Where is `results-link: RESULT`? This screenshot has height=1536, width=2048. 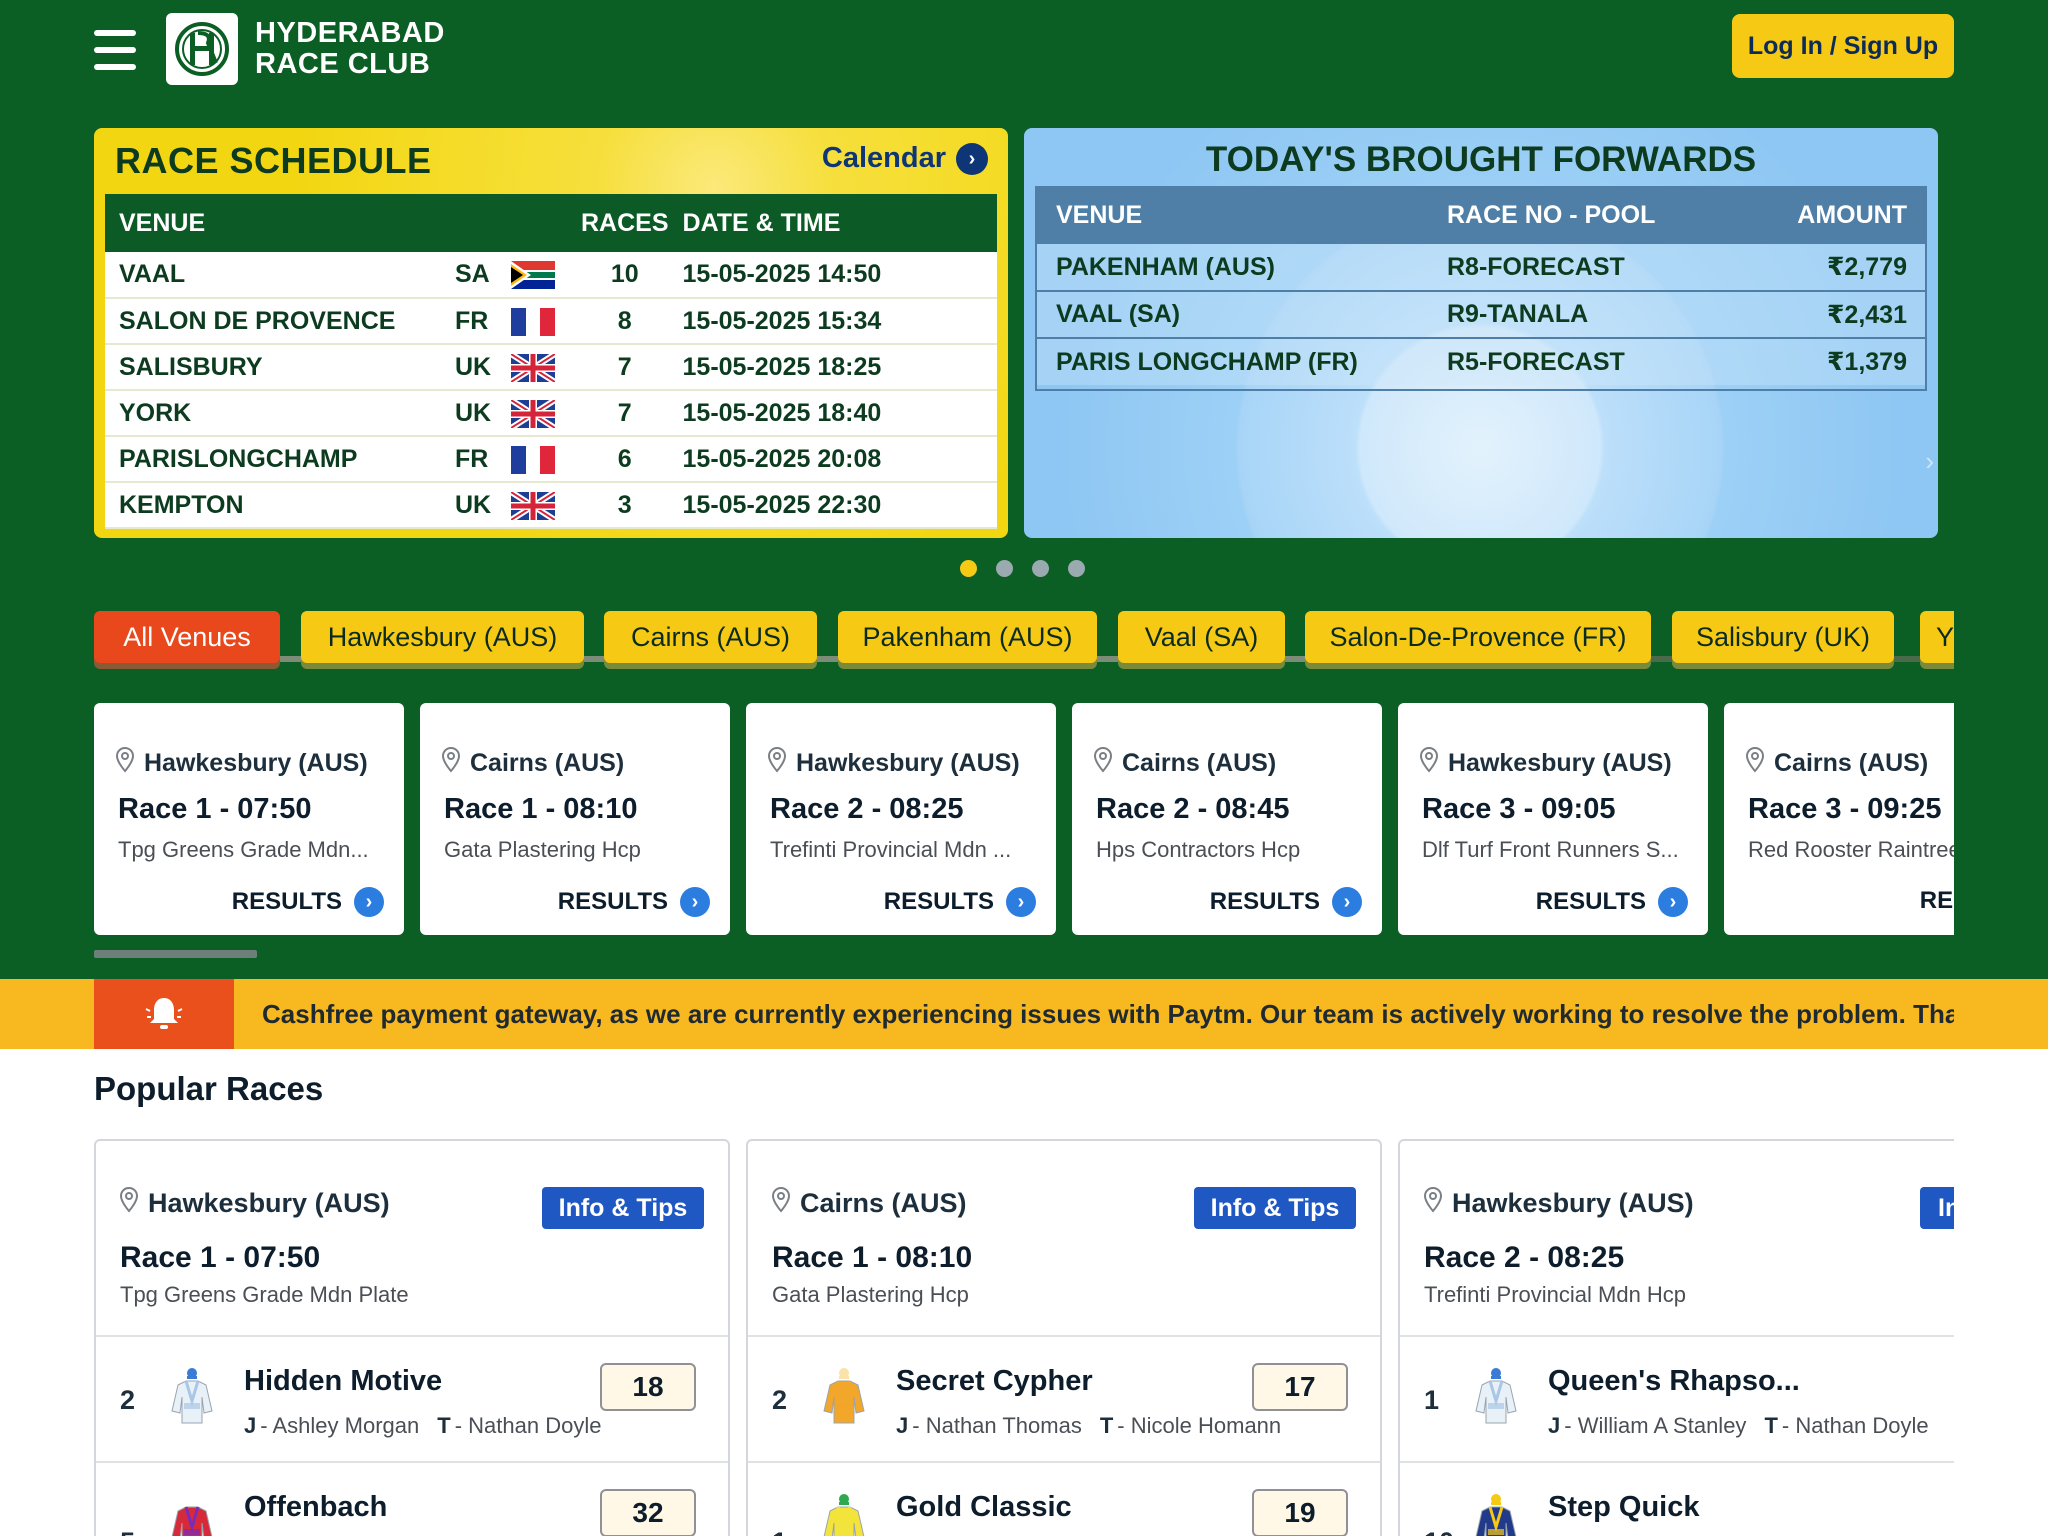
results-link: RESULT is located at coordinates (1937, 901).